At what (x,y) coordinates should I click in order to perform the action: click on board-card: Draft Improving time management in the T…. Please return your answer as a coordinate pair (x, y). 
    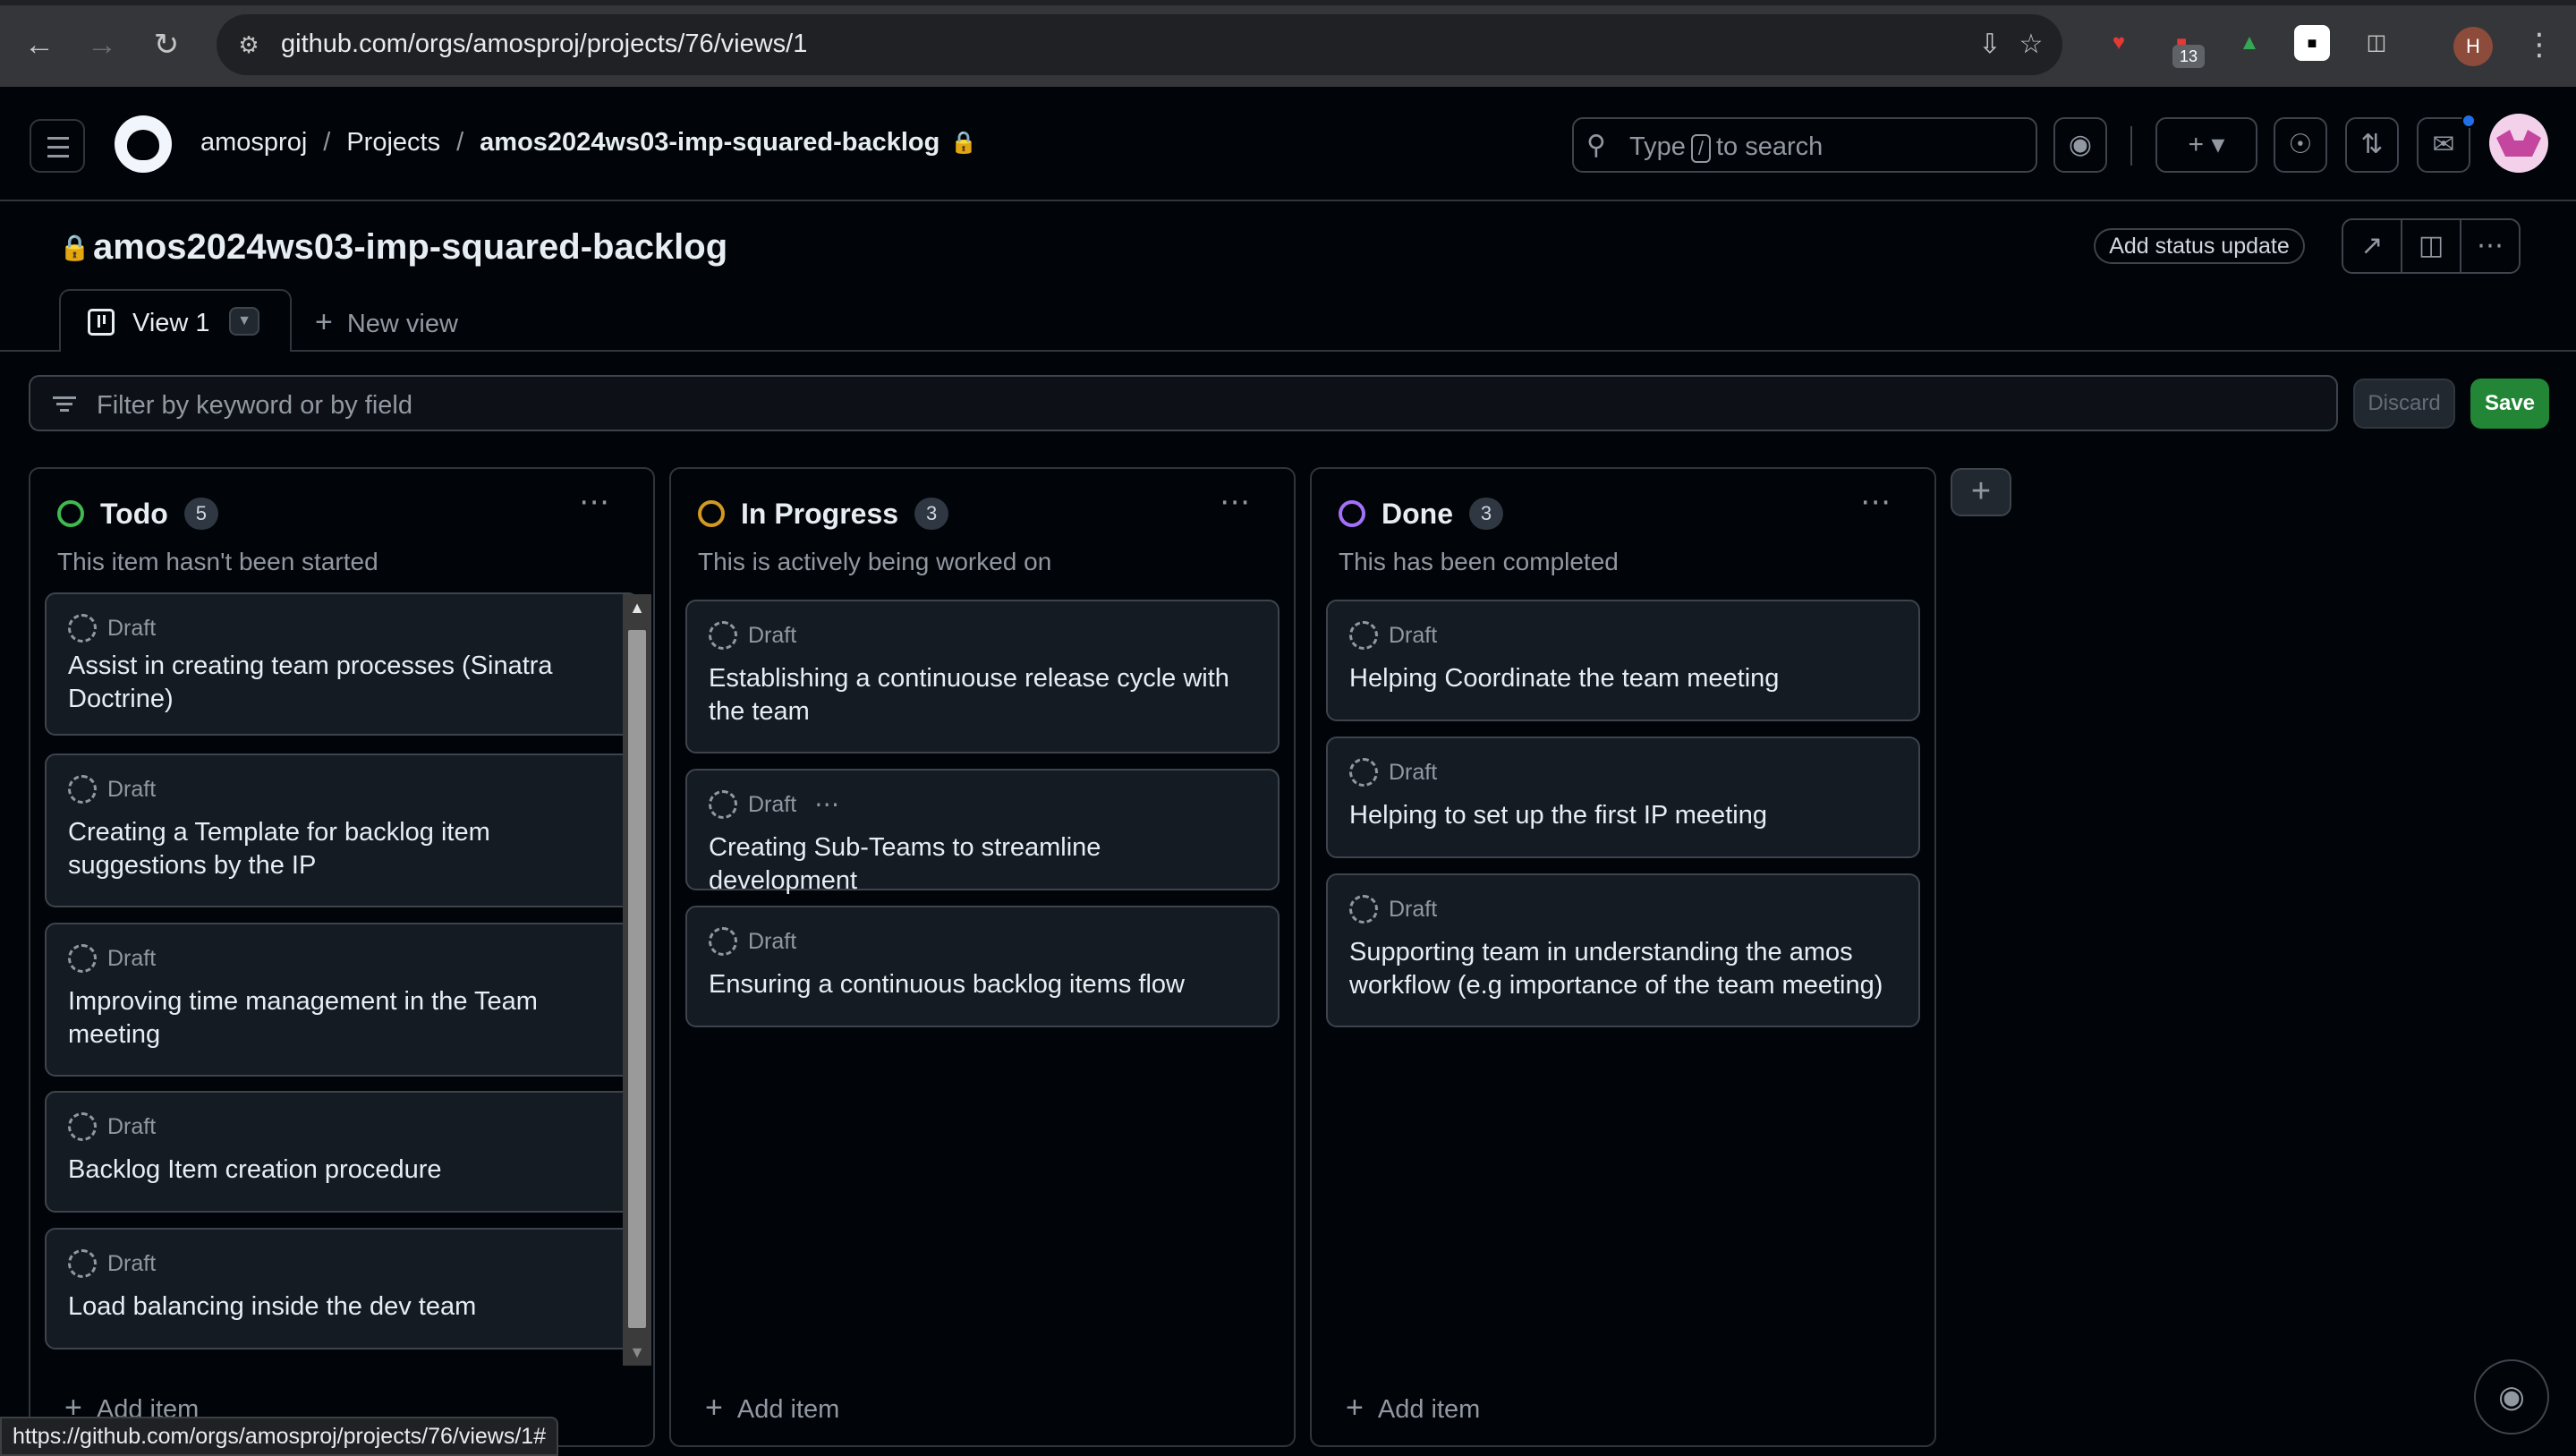
    Looking at the image, I should click on (342, 1000).